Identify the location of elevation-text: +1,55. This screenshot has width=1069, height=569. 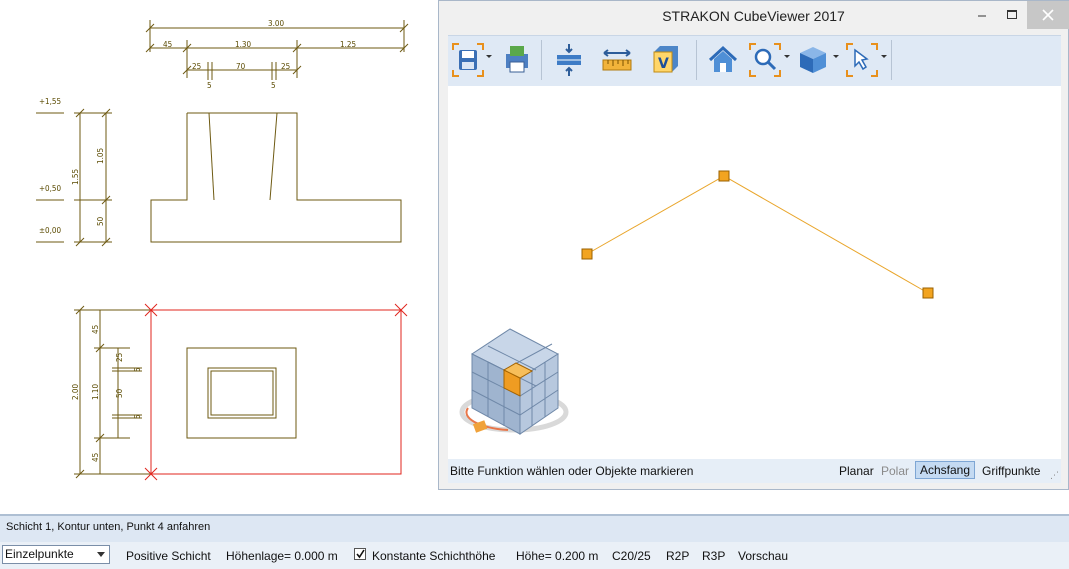
(50, 101).